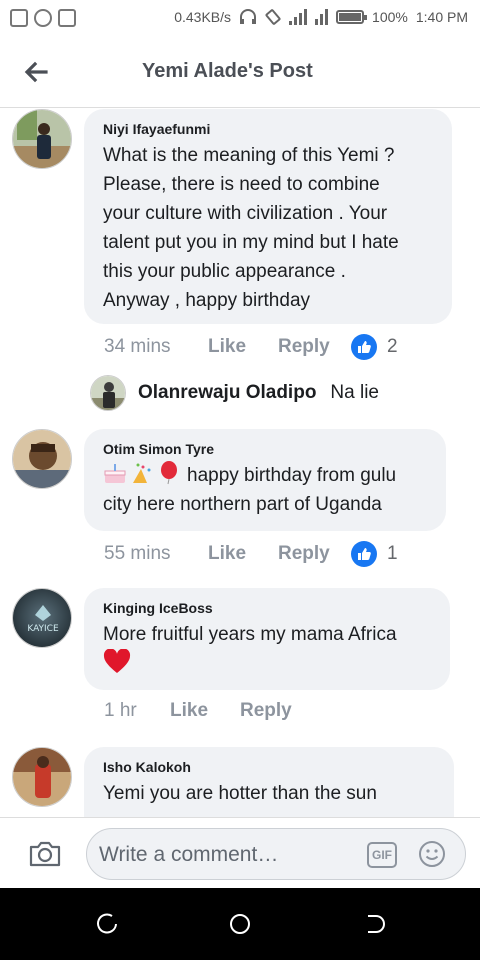  I want to click on headphones-icon, so click(248, 16).